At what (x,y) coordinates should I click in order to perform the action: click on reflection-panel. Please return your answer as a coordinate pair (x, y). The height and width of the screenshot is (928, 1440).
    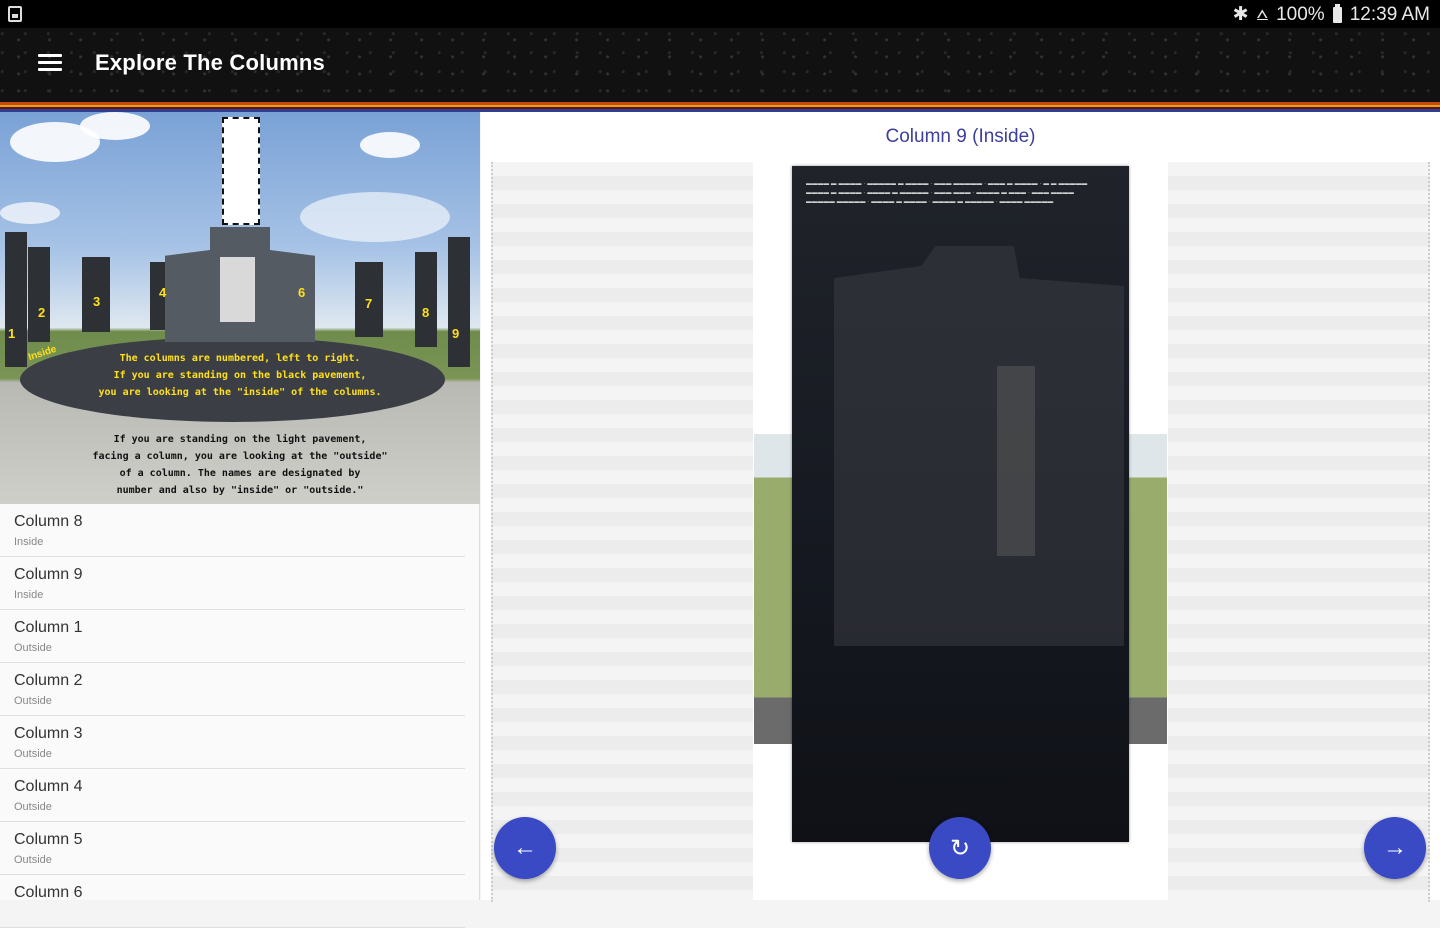
    Looking at the image, I should click on (1016, 461).